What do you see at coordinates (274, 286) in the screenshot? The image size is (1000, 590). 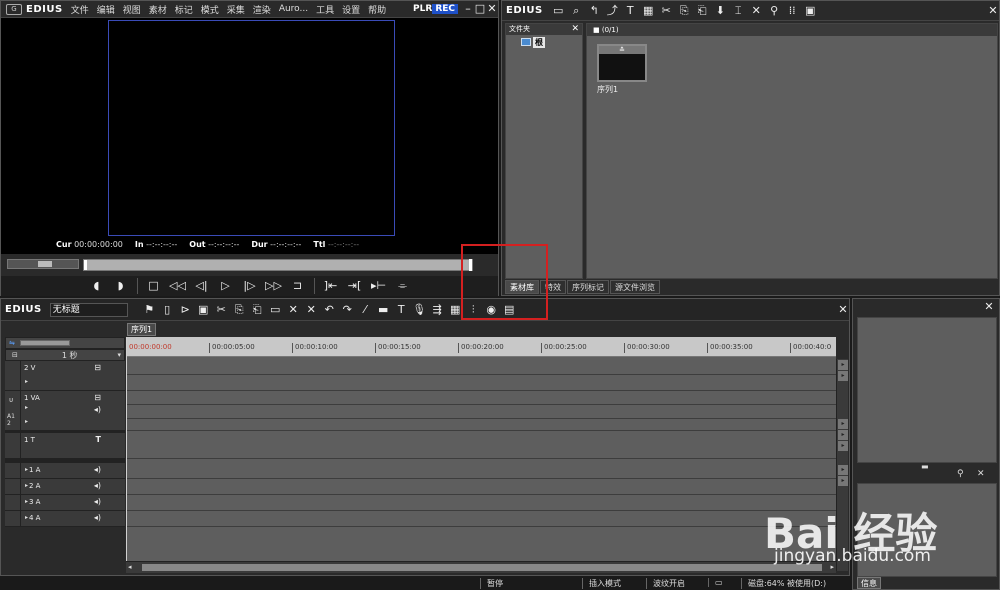 I see `fast-forward-icon: ▷▷` at bounding box center [274, 286].